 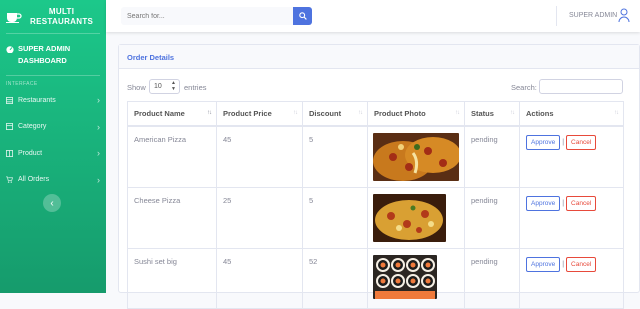 What do you see at coordinates (32, 127) in the screenshot?
I see `sidebar-item-label: Category` at bounding box center [32, 127].